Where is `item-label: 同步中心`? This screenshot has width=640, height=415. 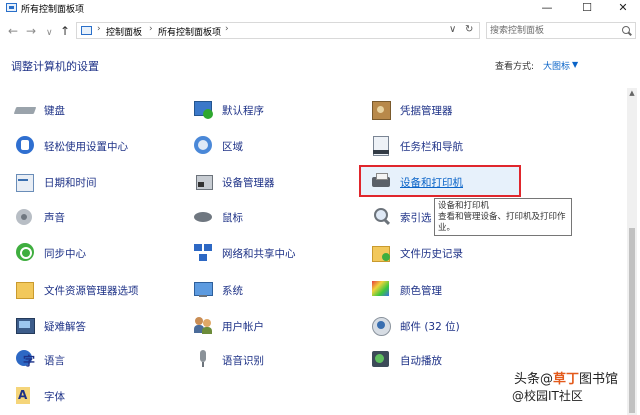
item-label: 同步中心 is located at coordinates (65, 254).